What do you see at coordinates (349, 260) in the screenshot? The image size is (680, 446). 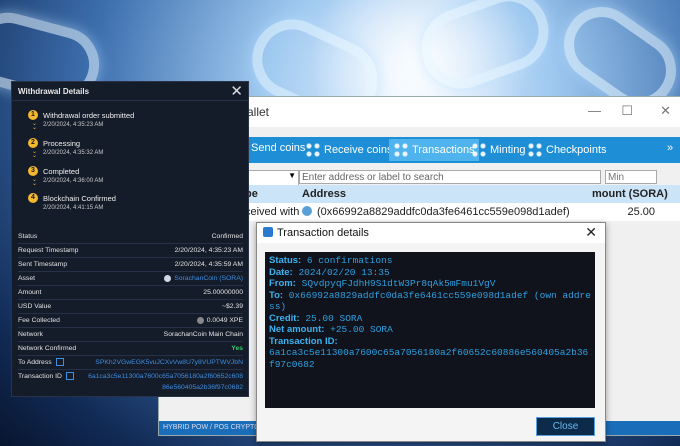 I see `status-value: 6 confirmations` at bounding box center [349, 260].